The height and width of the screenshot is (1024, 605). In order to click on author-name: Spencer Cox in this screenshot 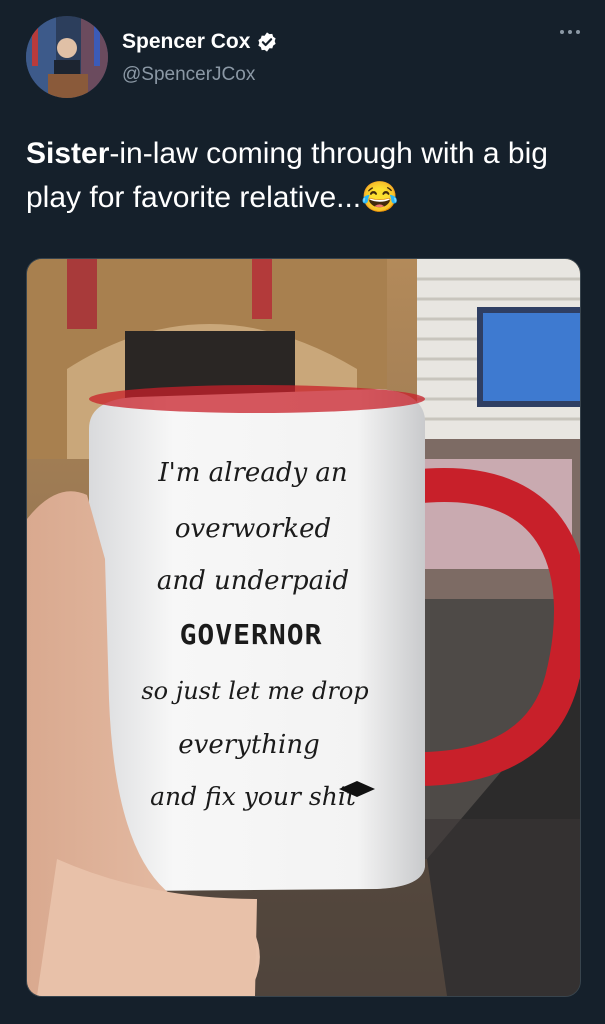, I will do `click(186, 42)`.